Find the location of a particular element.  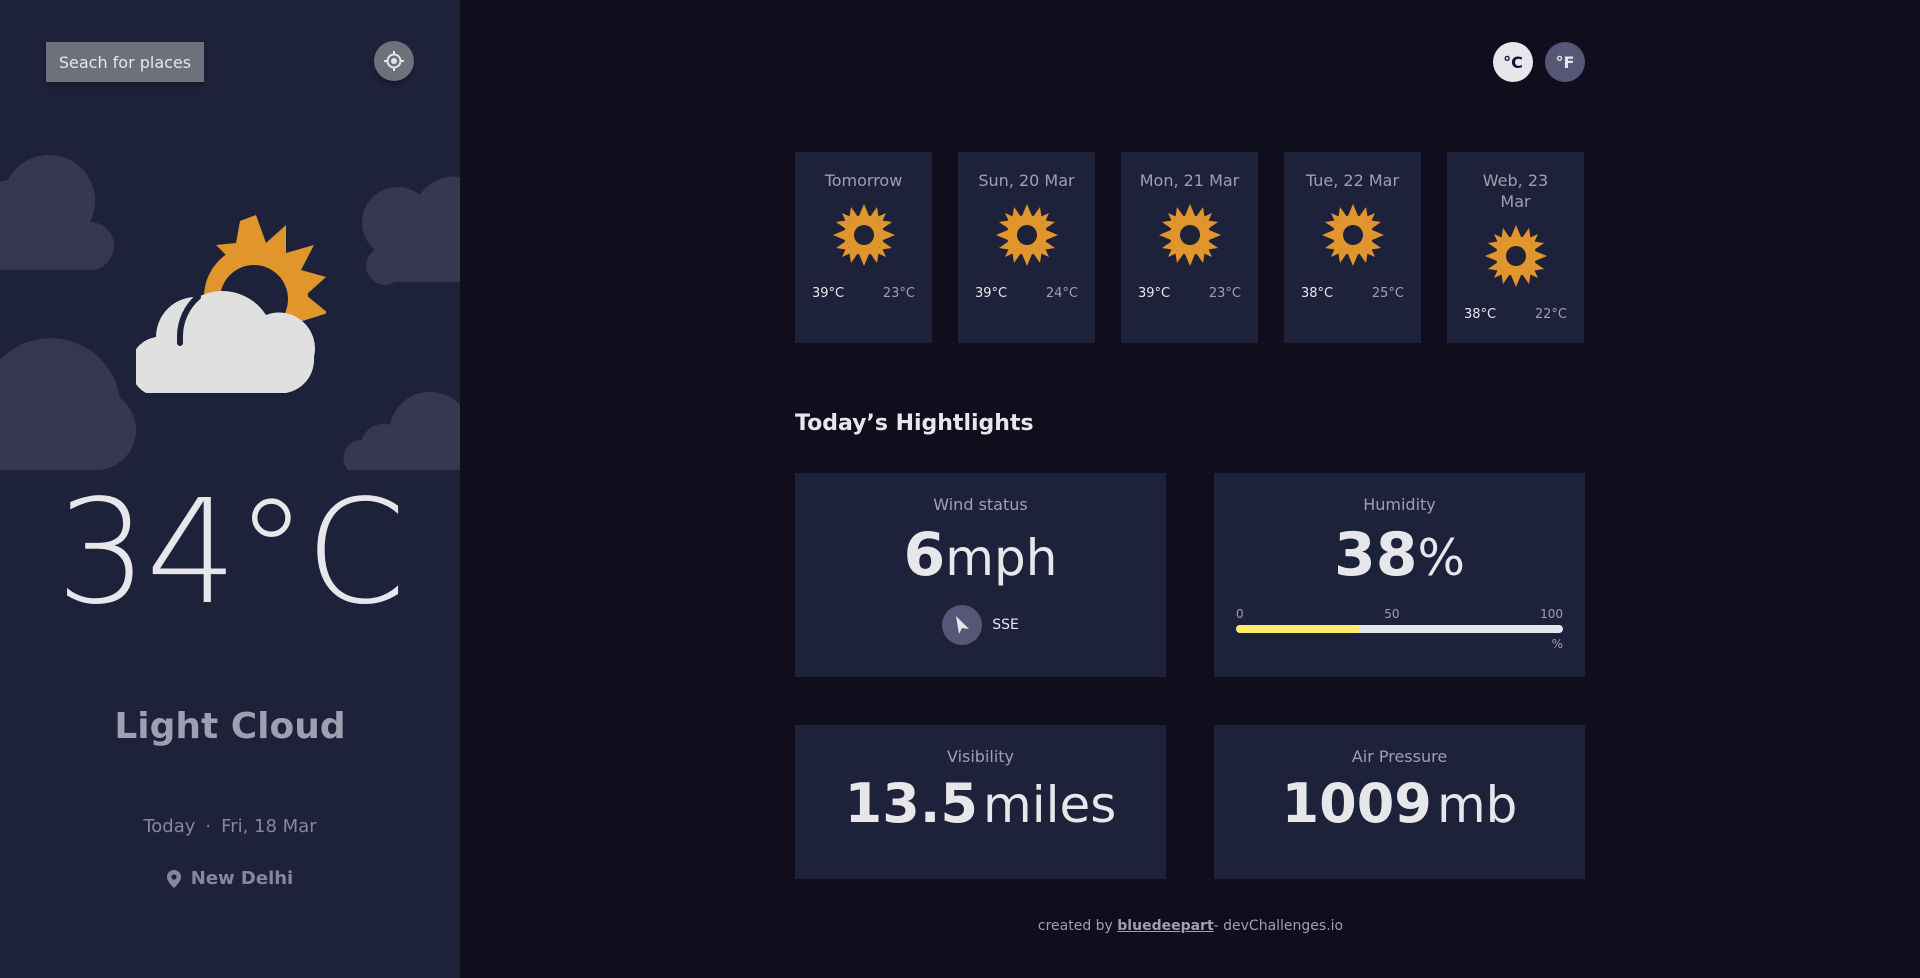

humidity-scale-unit: % is located at coordinates (1557, 644).